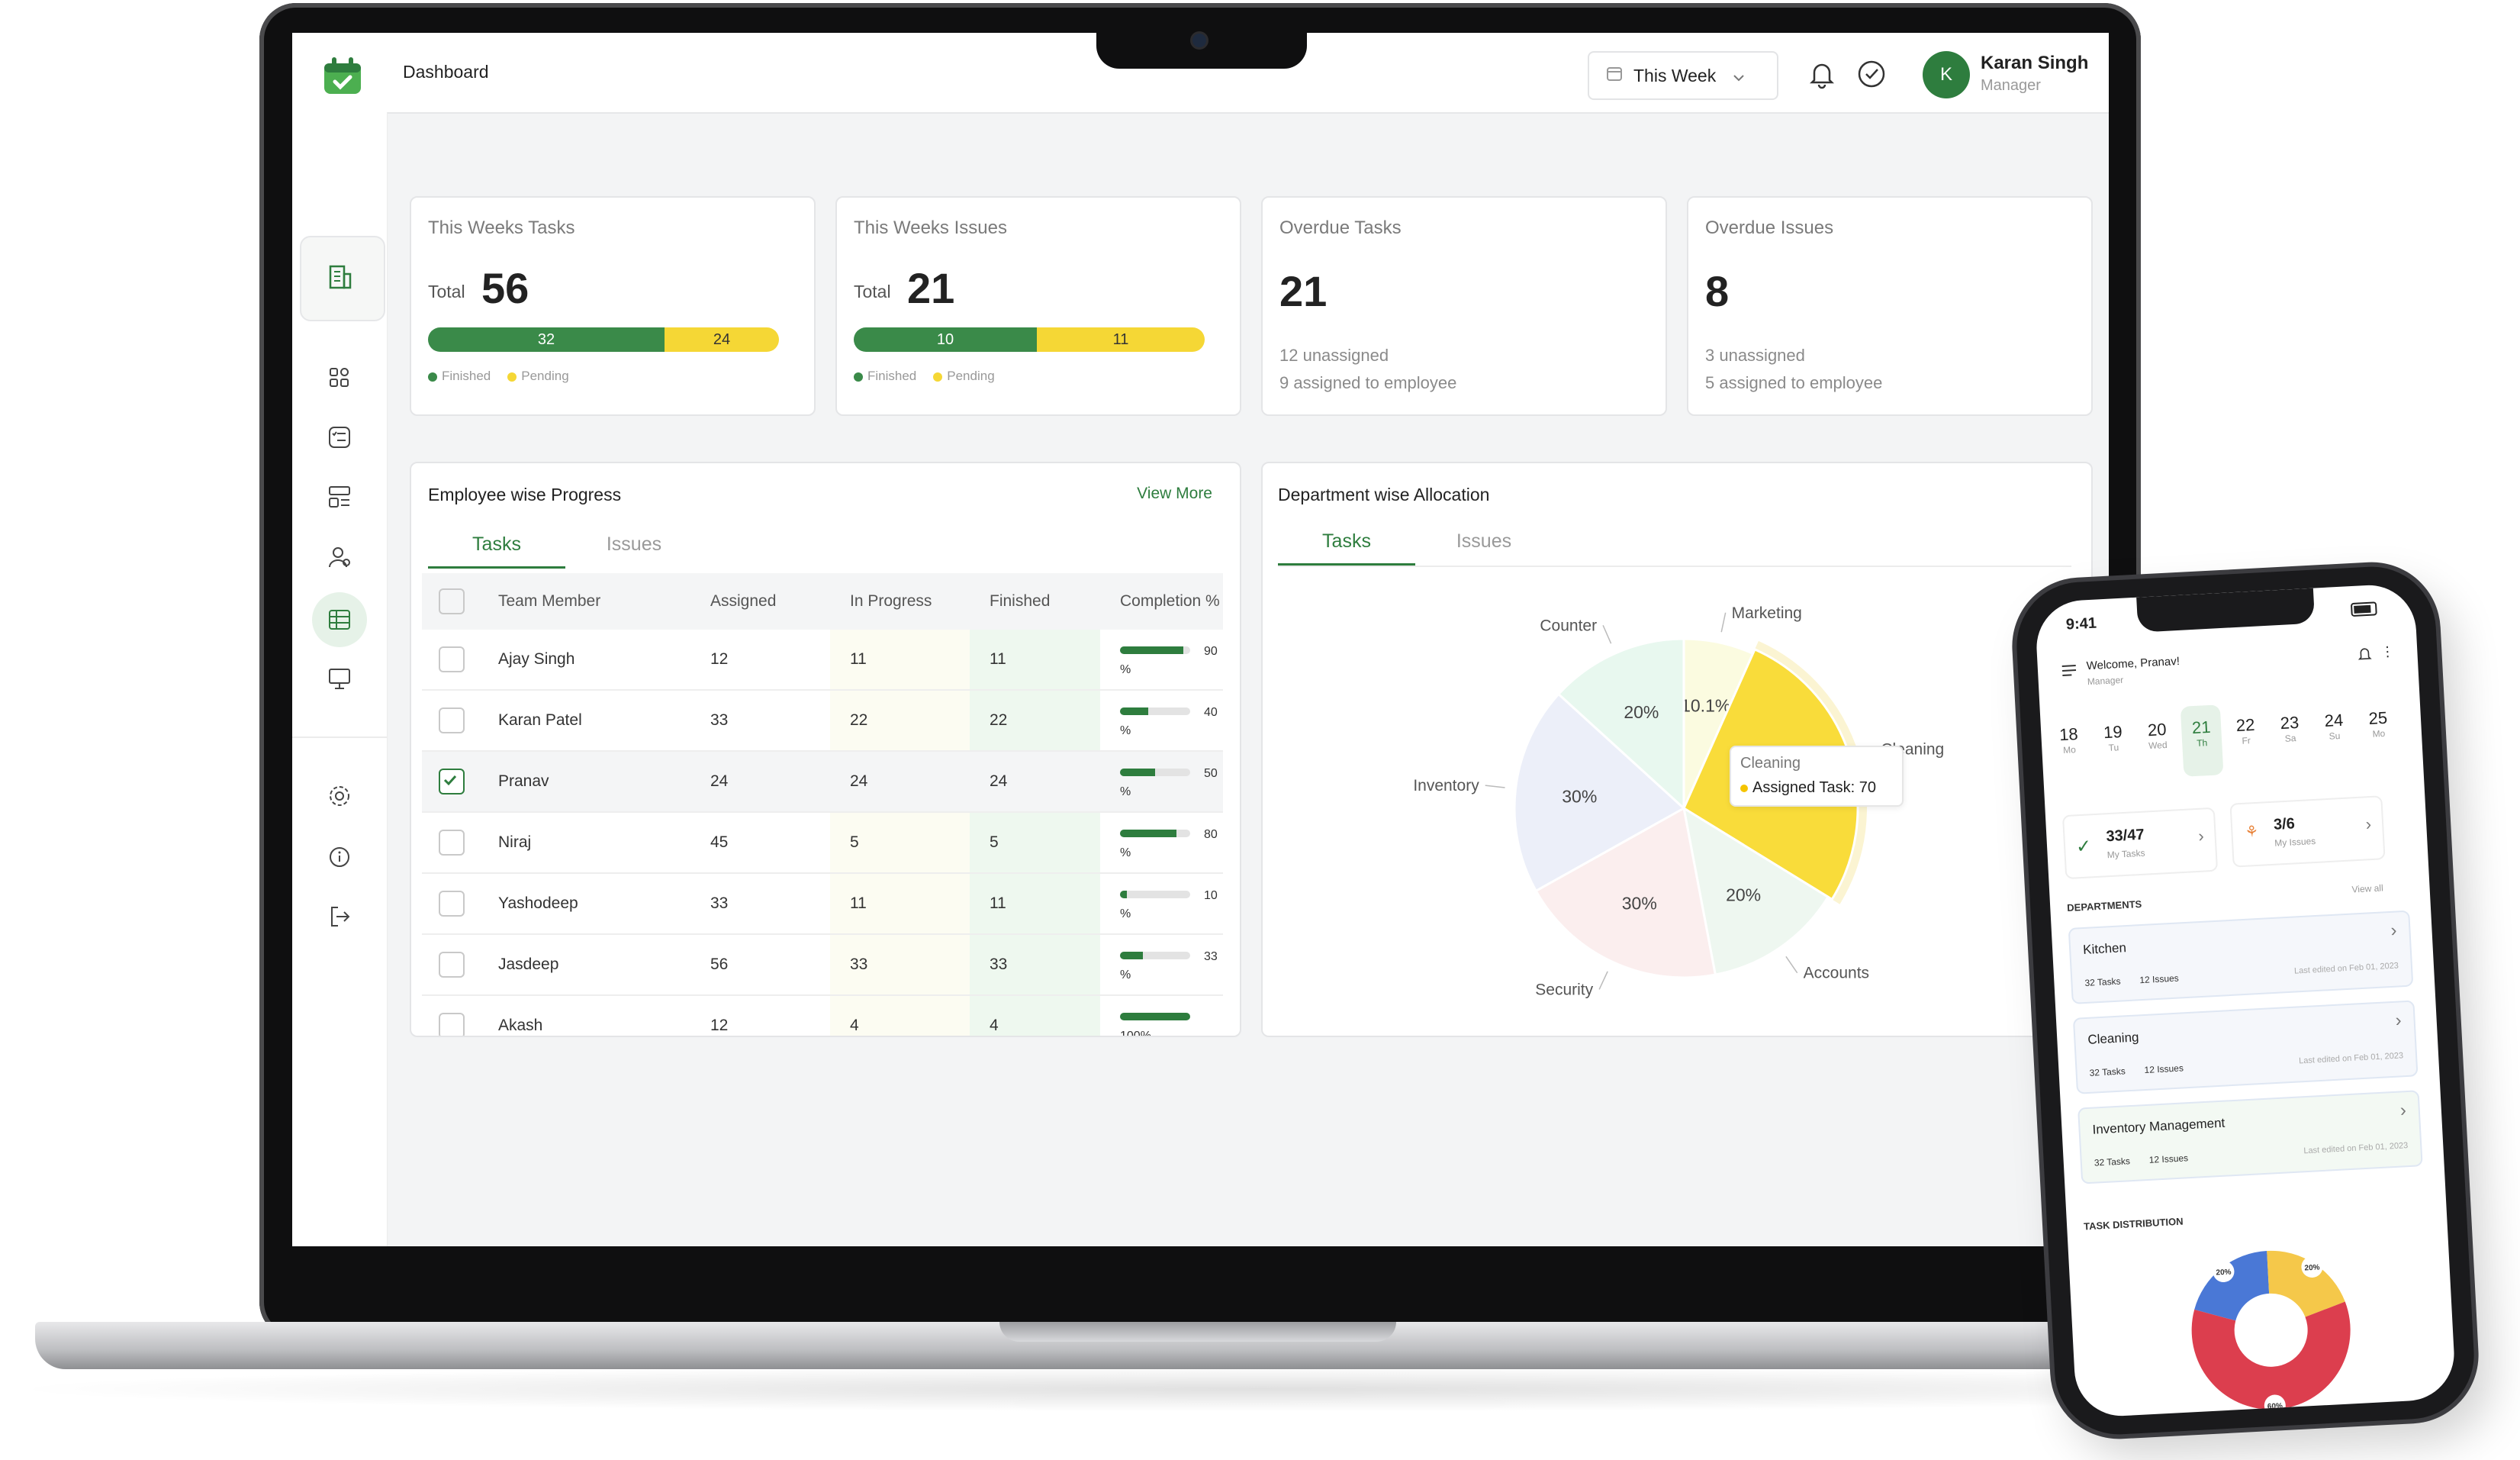  Describe the element at coordinates (1683, 75) in the screenshot. I see `period-dropdown: This Week` at that location.